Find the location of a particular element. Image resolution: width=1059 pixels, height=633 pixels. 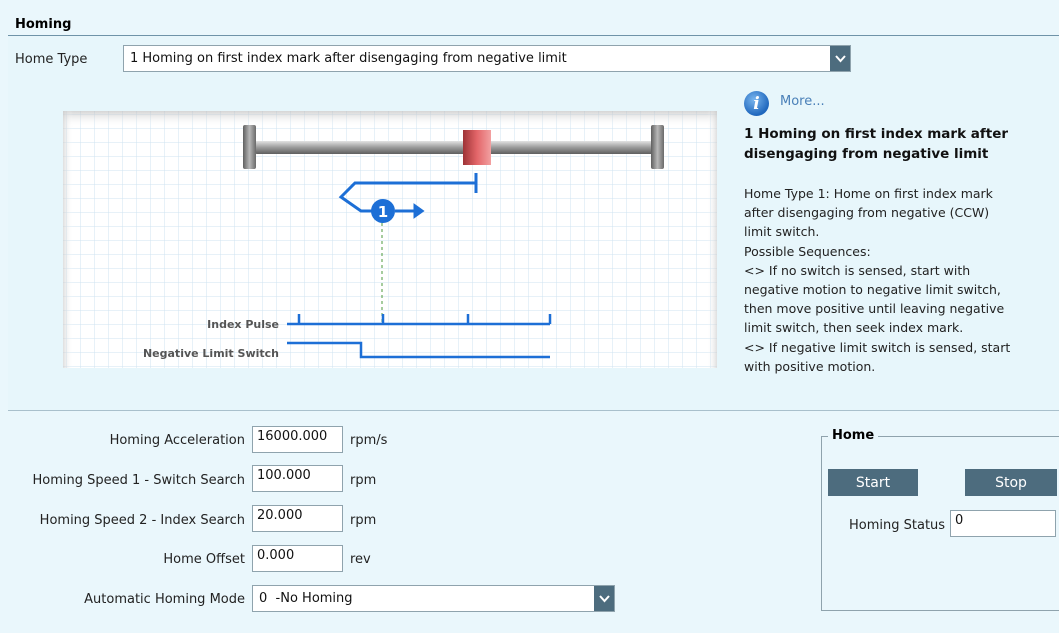

homing-speed2-input: 20.000 is located at coordinates (297, 518).